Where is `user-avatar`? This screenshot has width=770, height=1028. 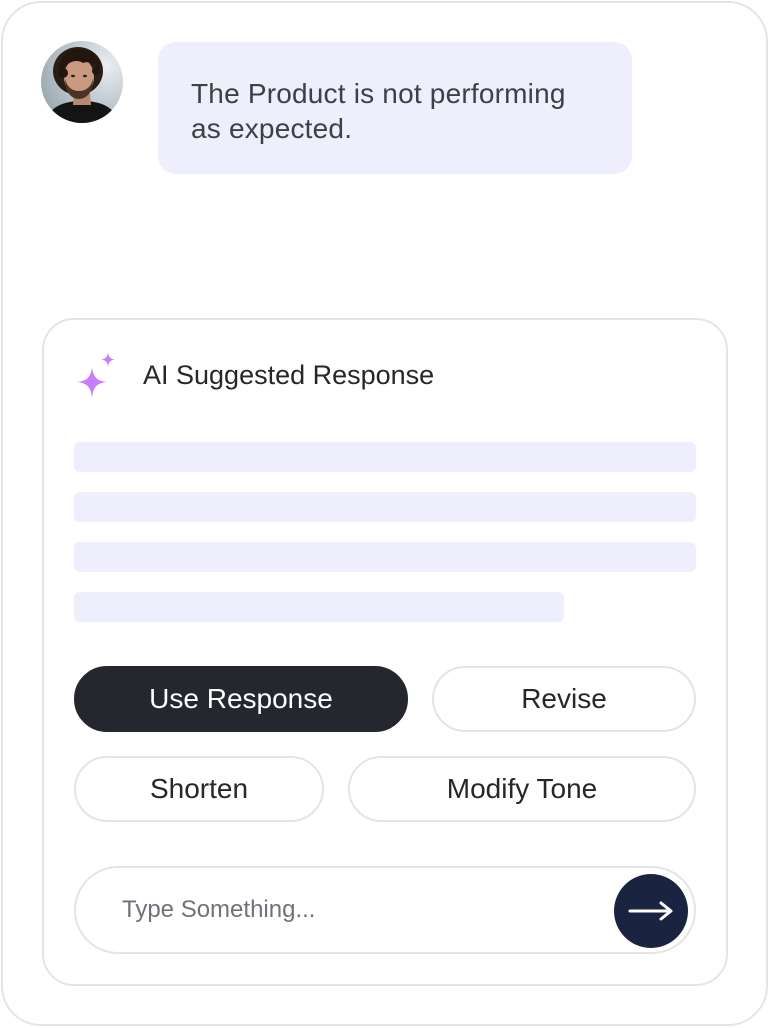
user-avatar is located at coordinates (82, 82).